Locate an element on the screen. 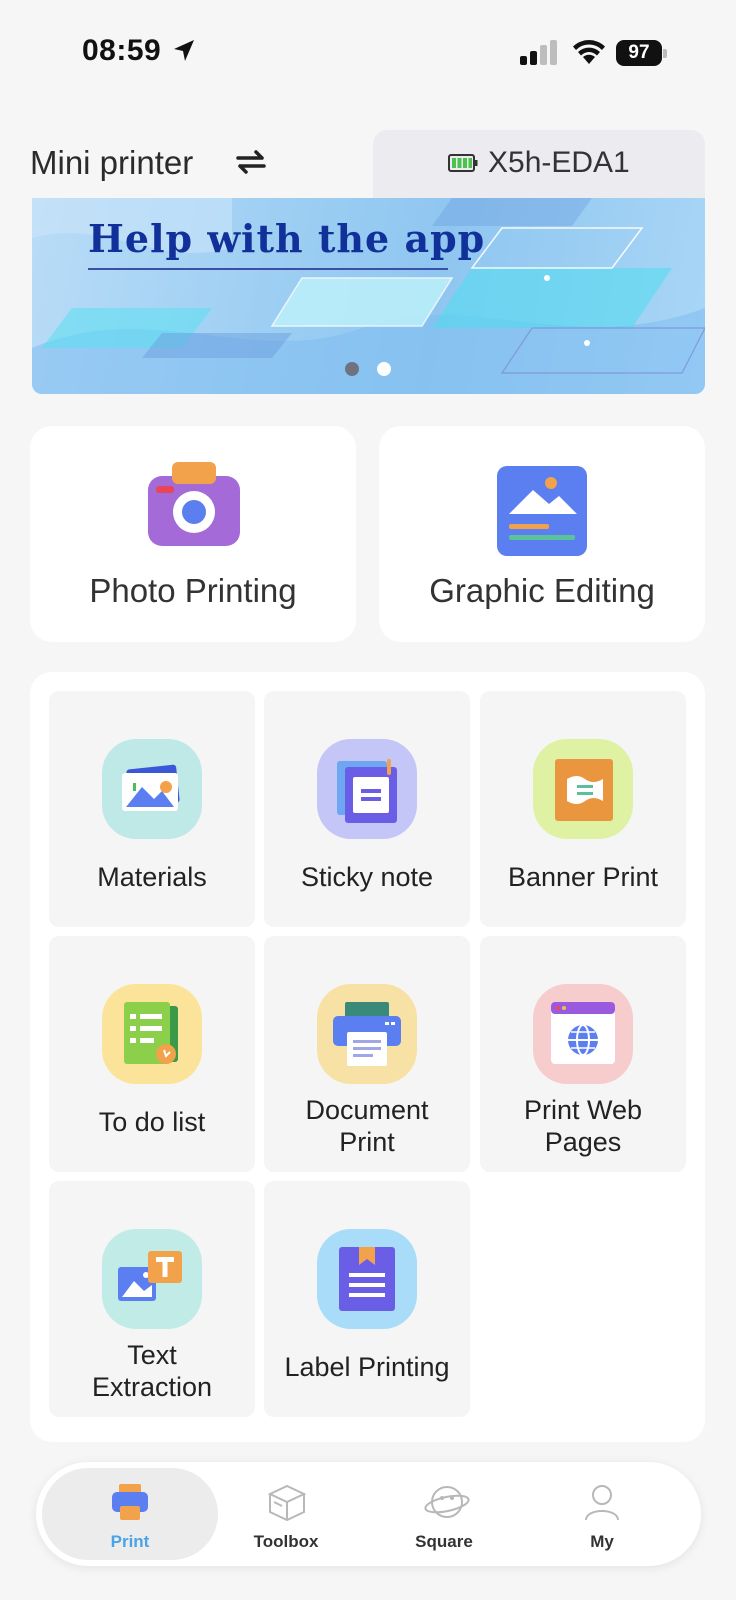  materials-label: Materials is located at coordinates (152, 877).